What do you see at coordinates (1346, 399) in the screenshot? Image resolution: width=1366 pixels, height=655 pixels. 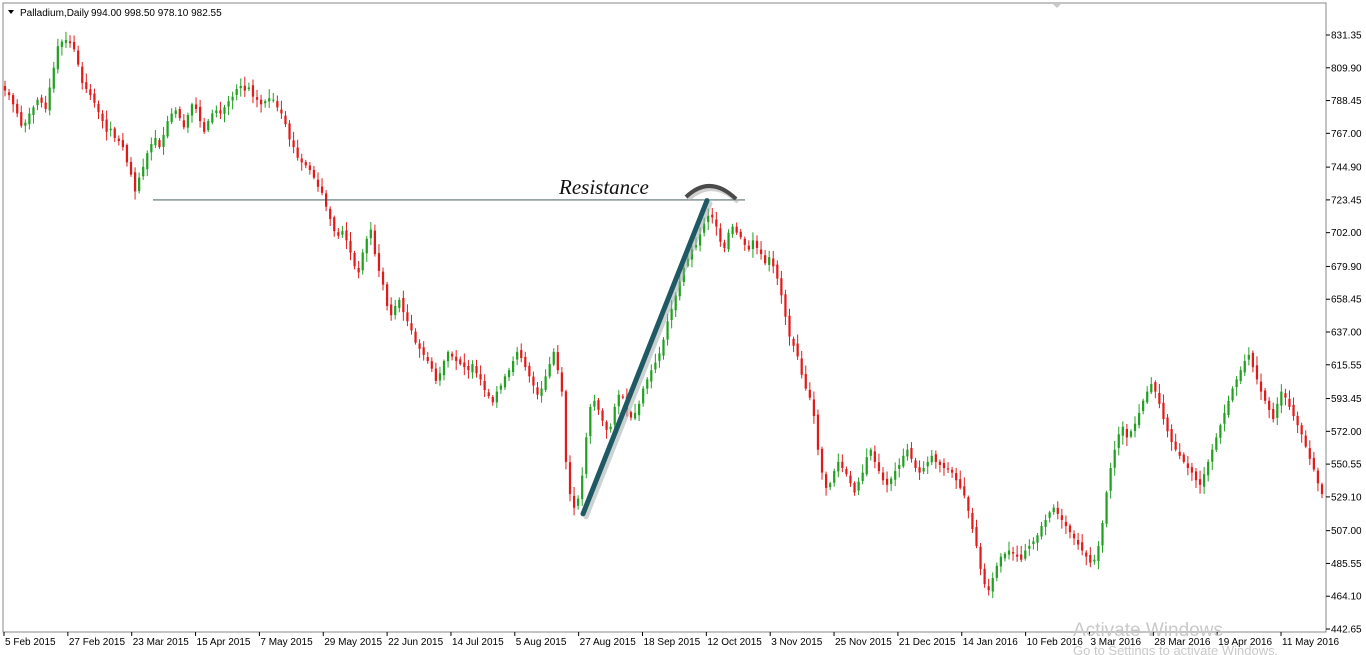 I see `y-tick-label: 593.45` at bounding box center [1346, 399].